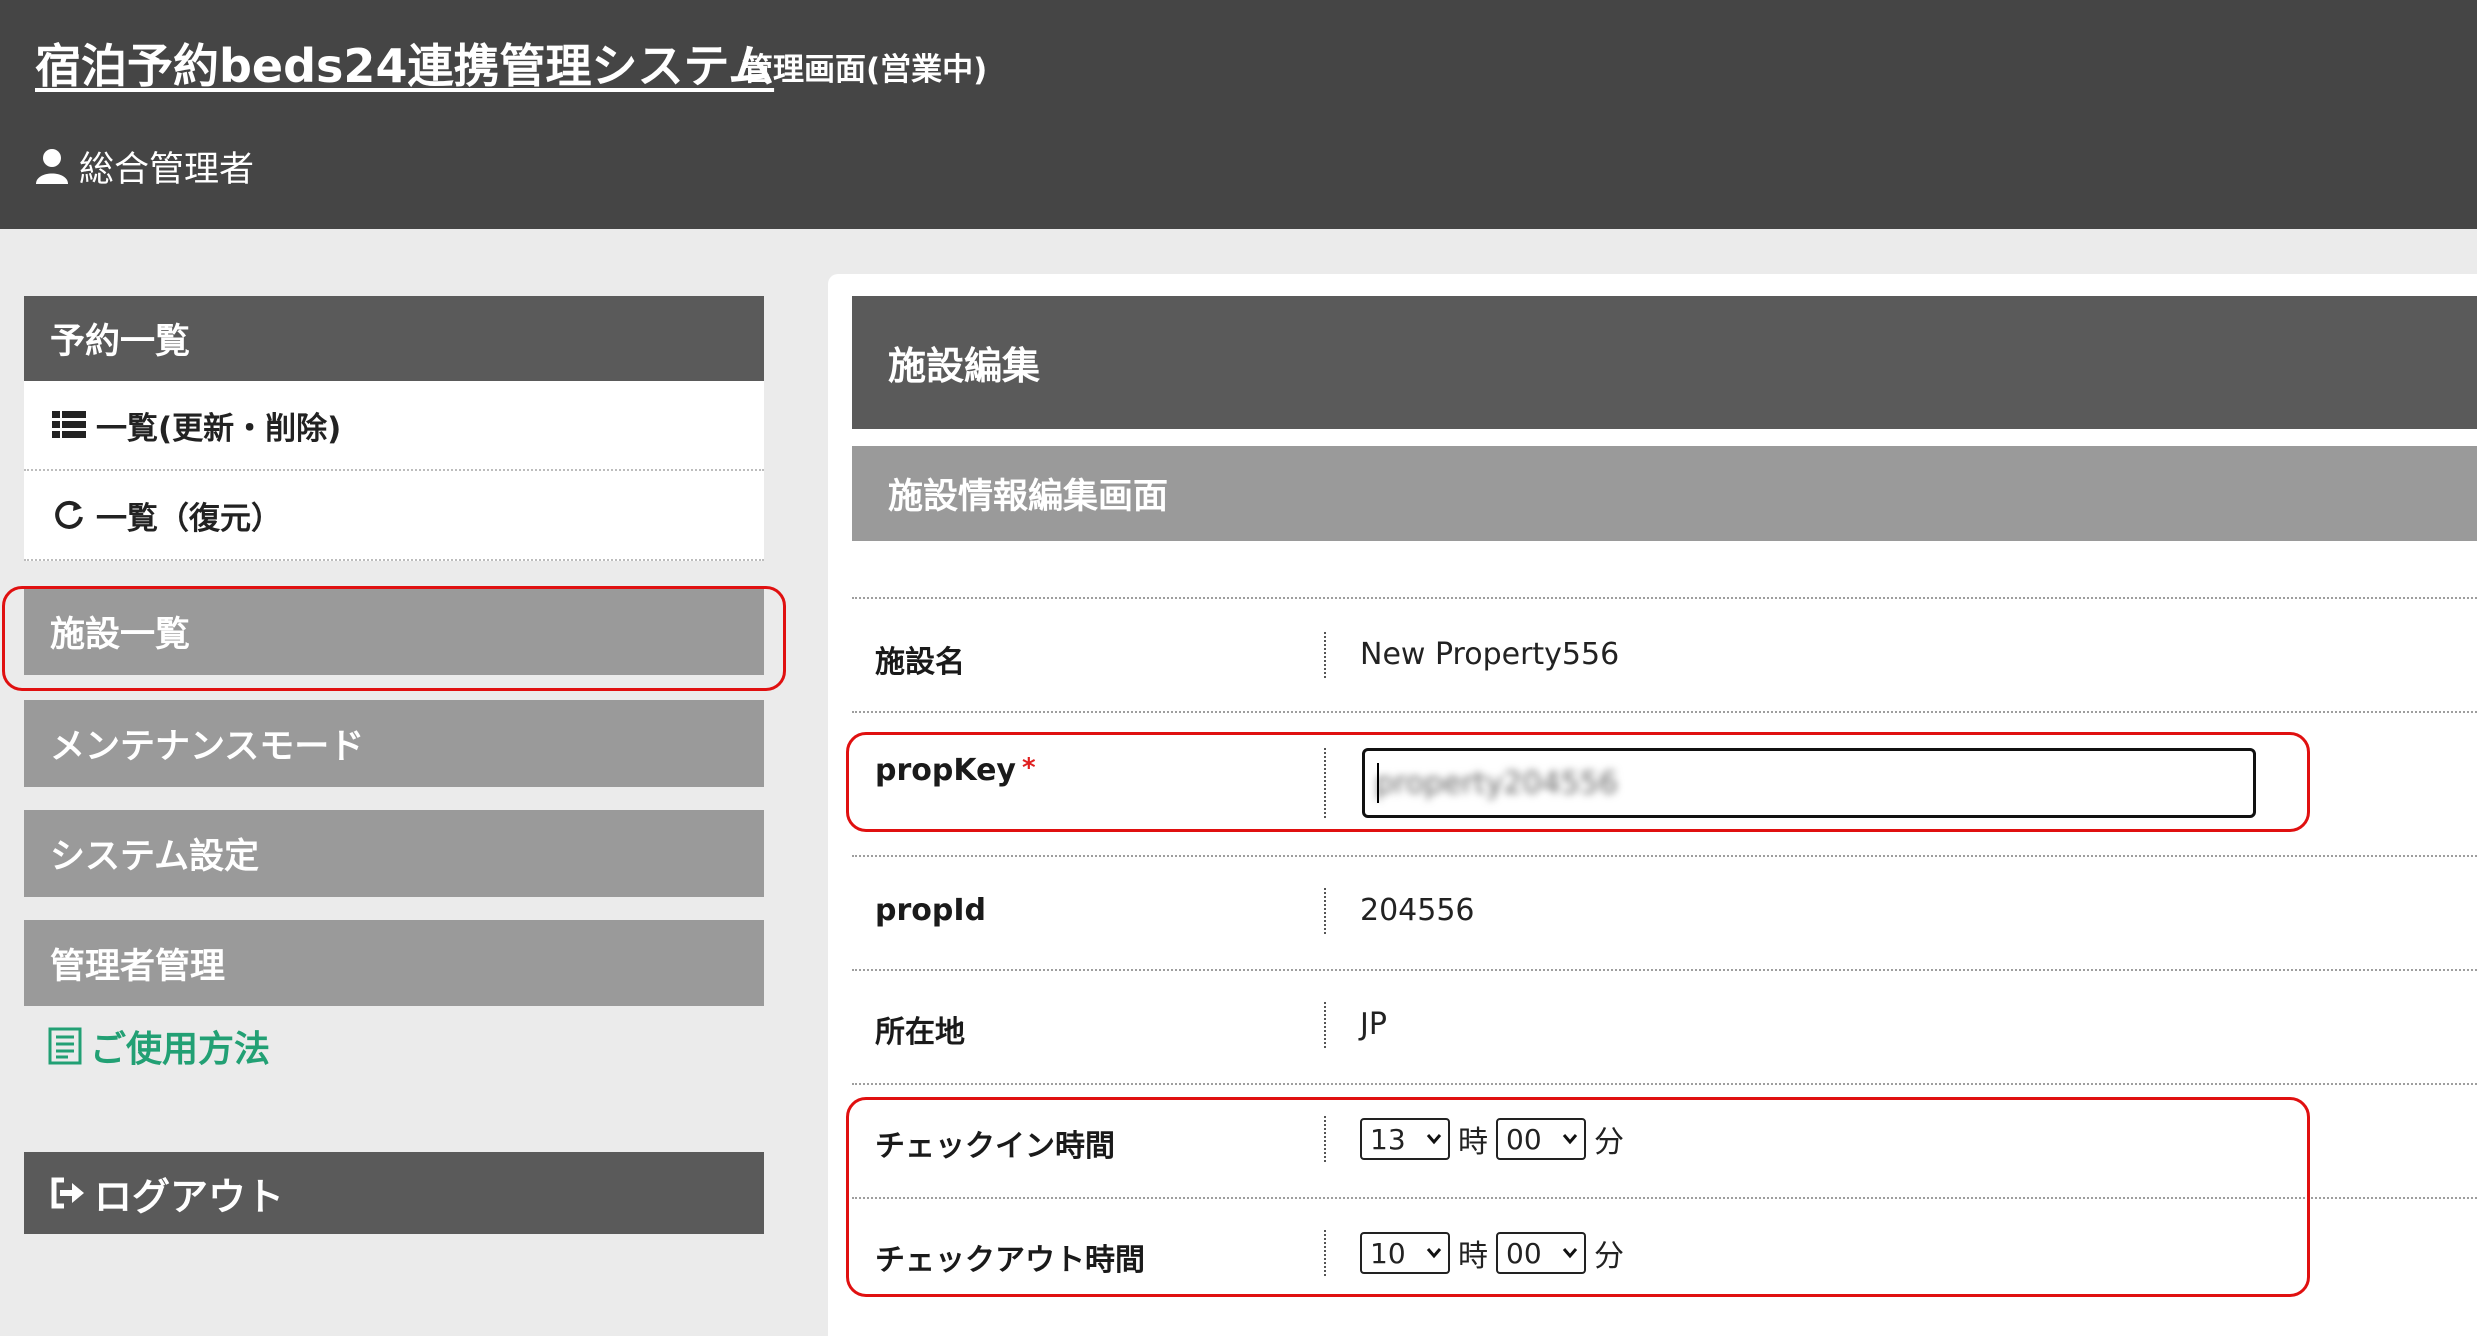 This screenshot has height=1336, width=2477. What do you see at coordinates (1664, 362) in the screenshot?
I see `page-title: 施設編集` at bounding box center [1664, 362].